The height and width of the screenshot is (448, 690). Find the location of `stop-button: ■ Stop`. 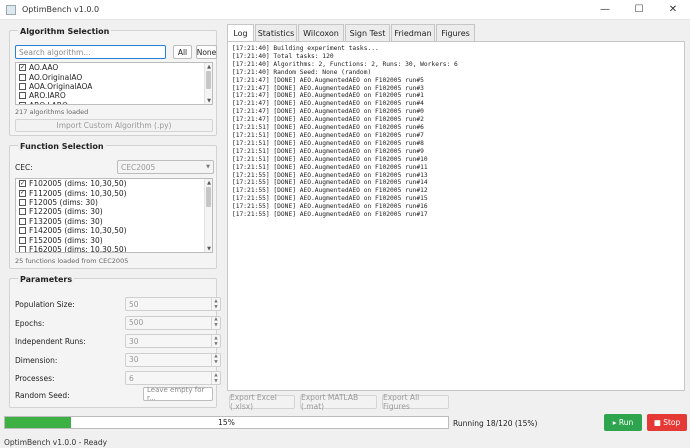

stop-button: ■ Stop is located at coordinates (667, 422).